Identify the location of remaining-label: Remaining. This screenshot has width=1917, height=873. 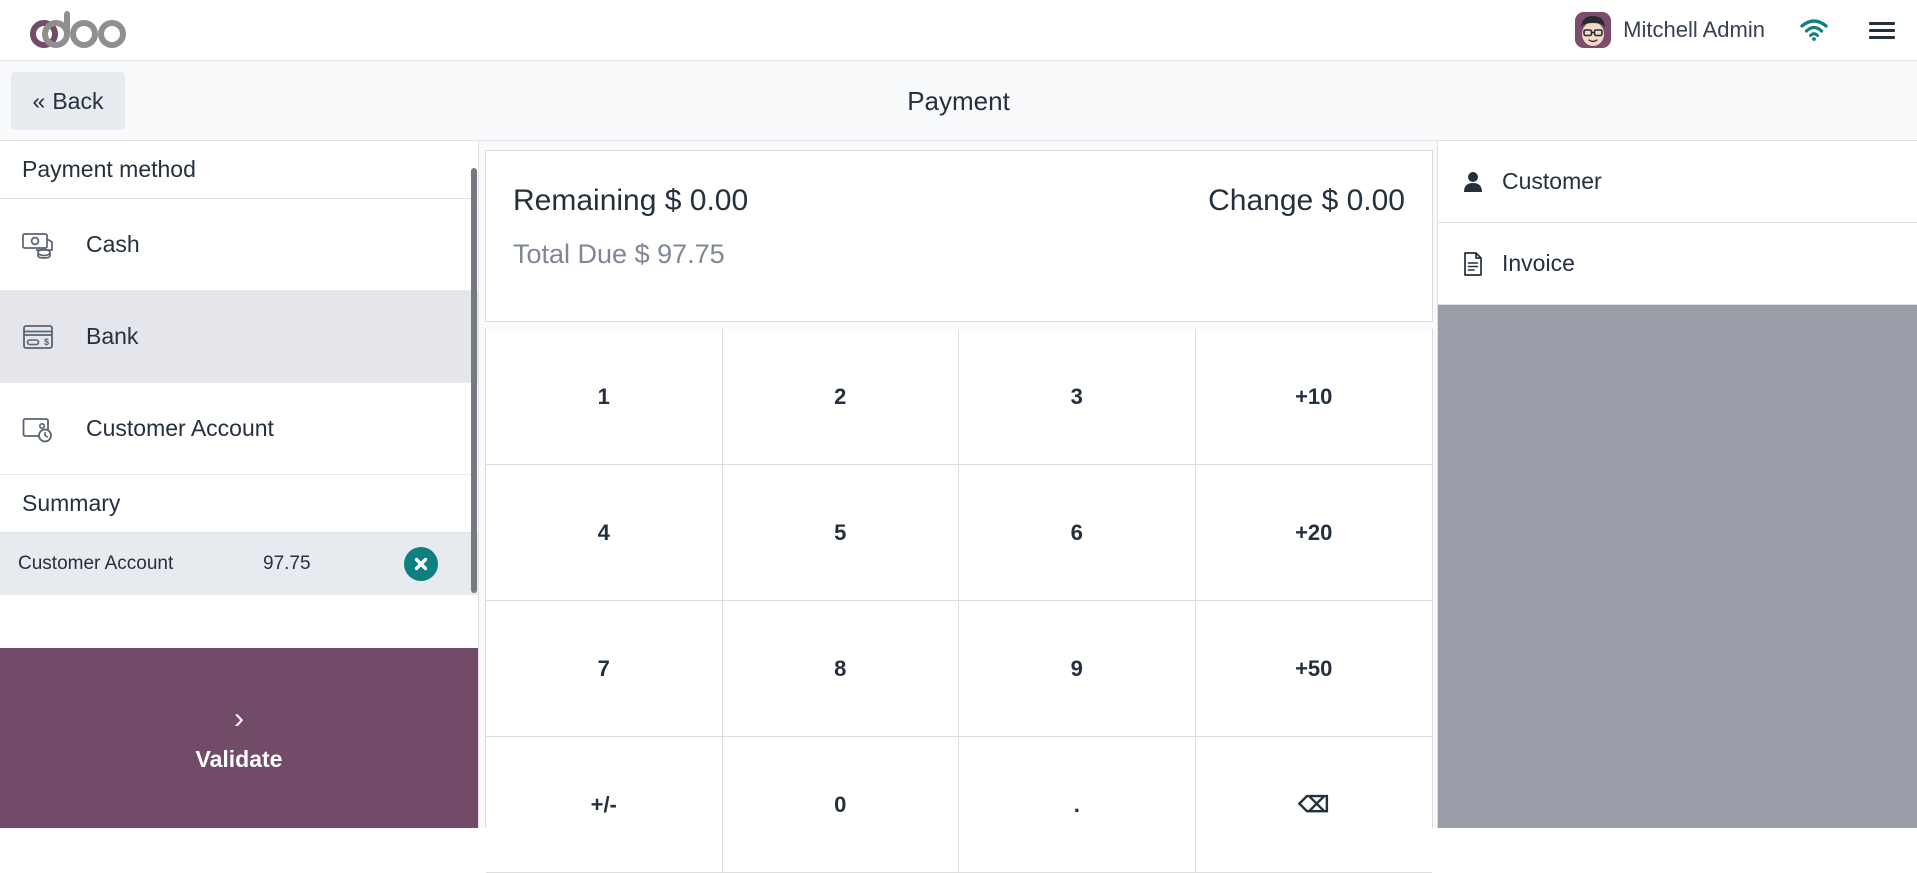
(585, 200).